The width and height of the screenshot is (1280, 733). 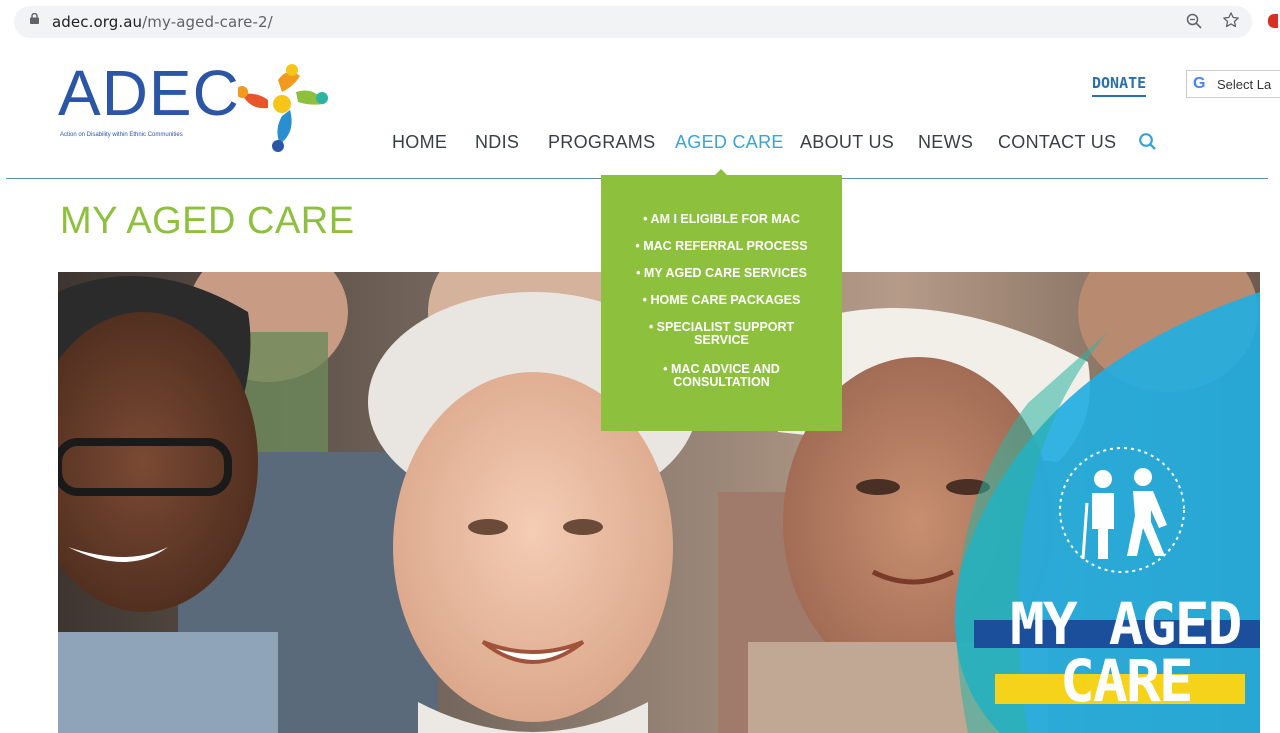 I want to click on banner-title-line2: CARE, so click(x=1127, y=681).